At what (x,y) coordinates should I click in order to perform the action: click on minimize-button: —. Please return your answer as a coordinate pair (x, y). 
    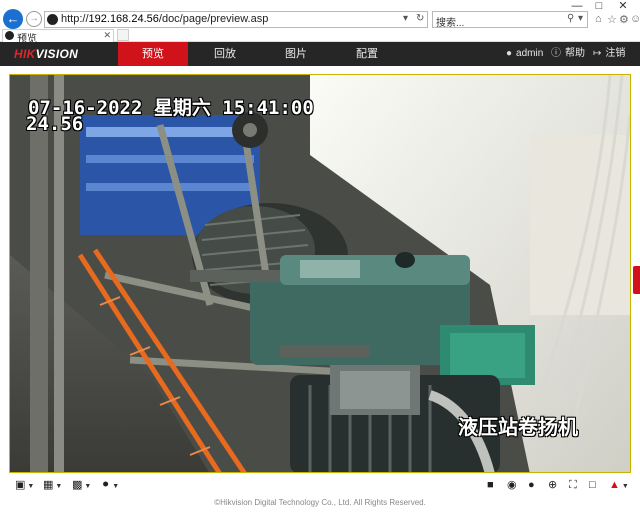
    Looking at the image, I should click on (577, 6).